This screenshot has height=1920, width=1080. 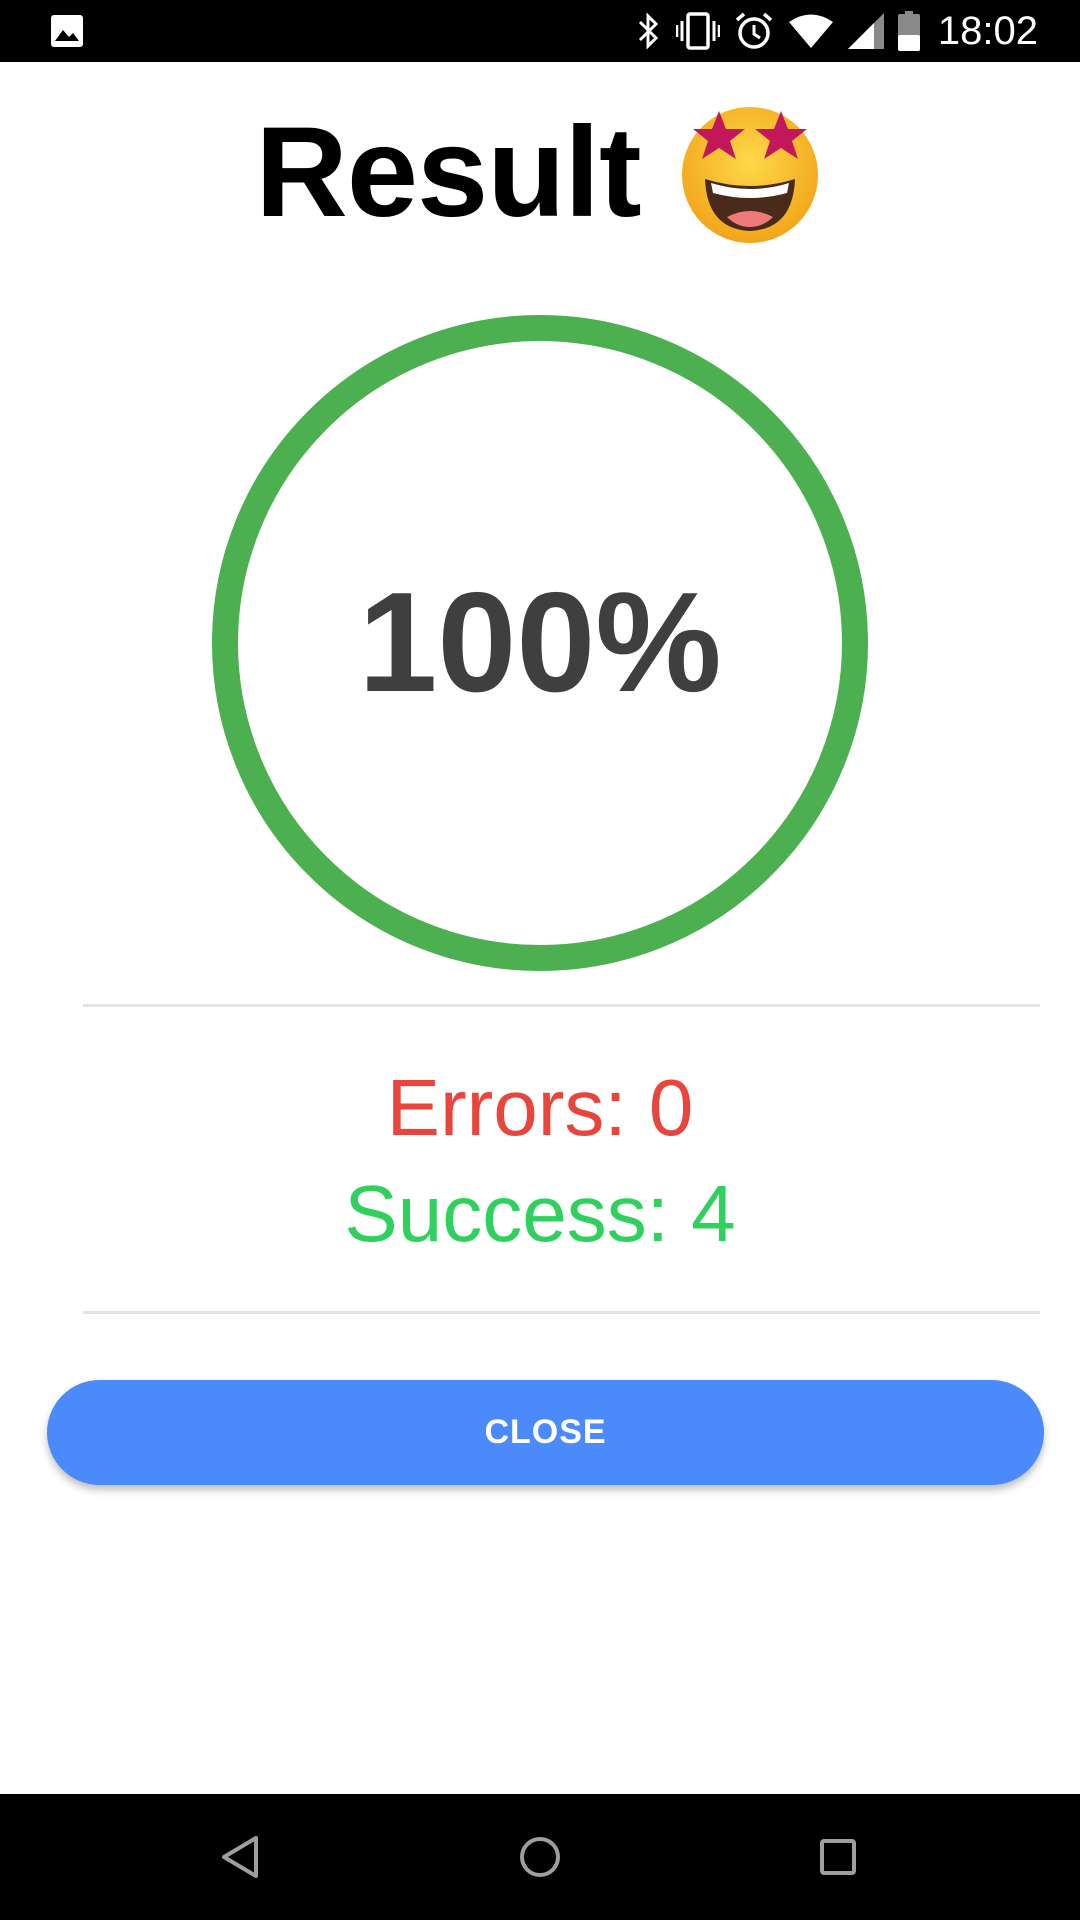 What do you see at coordinates (540, 1107) in the screenshot?
I see `errors-count: Errors: 0` at bounding box center [540, 1107].